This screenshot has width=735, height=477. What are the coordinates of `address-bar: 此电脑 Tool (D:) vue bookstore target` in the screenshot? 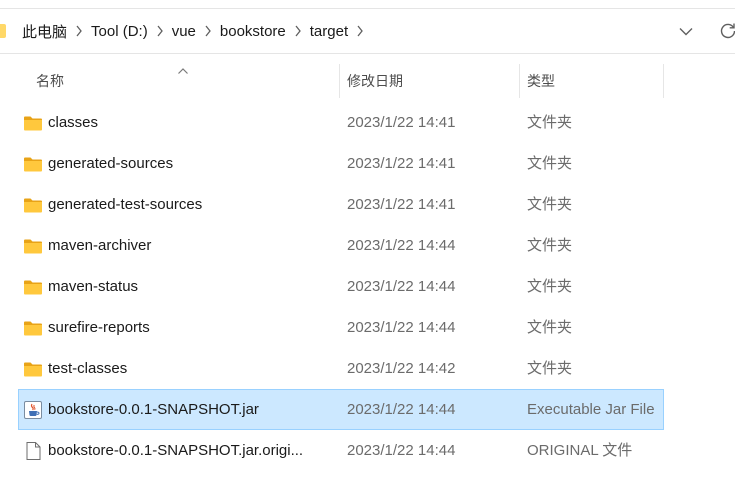 It's located at (367, 31).